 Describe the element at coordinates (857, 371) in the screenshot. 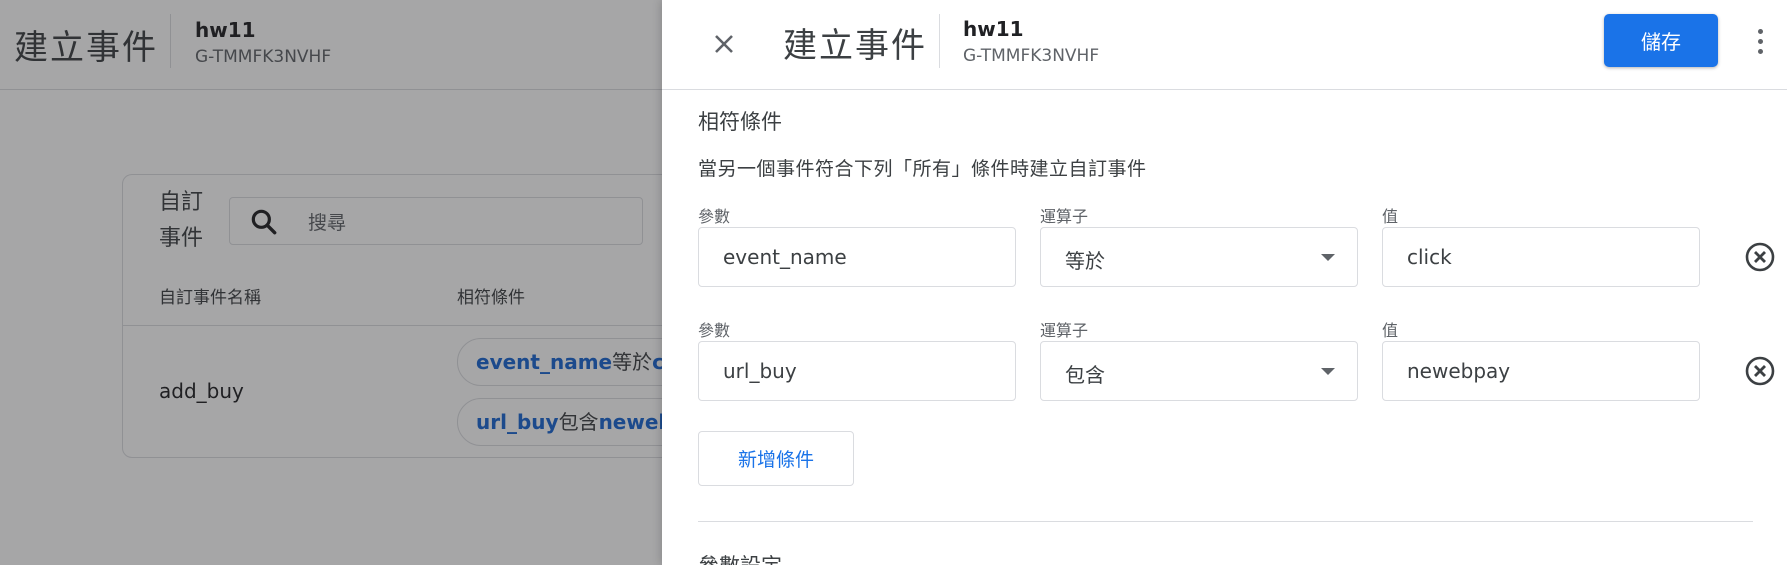

I see `param-field: url_buy` at that location.